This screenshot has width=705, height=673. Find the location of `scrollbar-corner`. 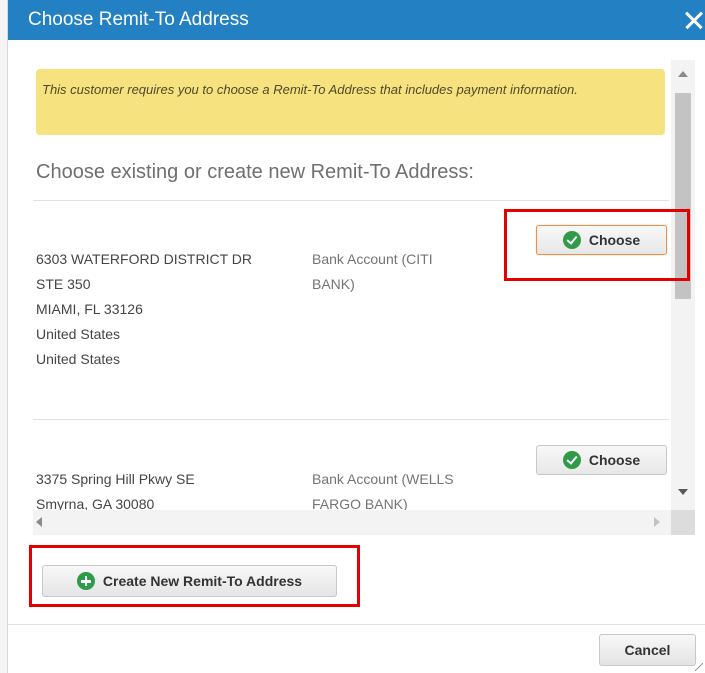

scrollbar-corner is located at coordinates (683, 522).